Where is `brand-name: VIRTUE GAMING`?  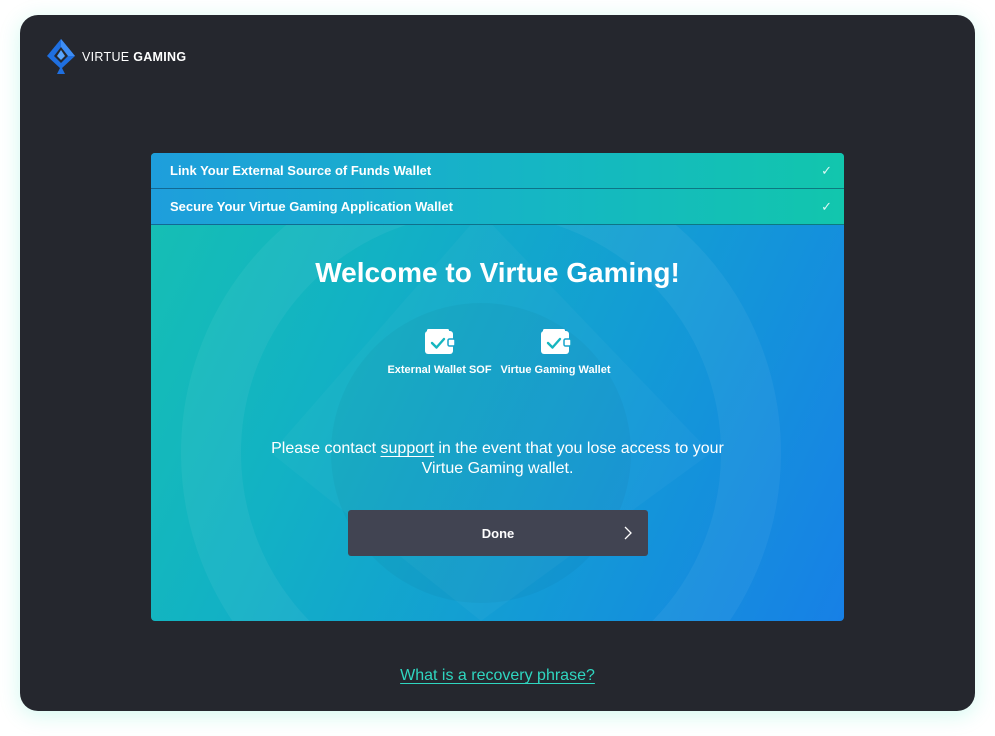
brand-name: VIRTUE GAMING is located at coordinates (134, 57).